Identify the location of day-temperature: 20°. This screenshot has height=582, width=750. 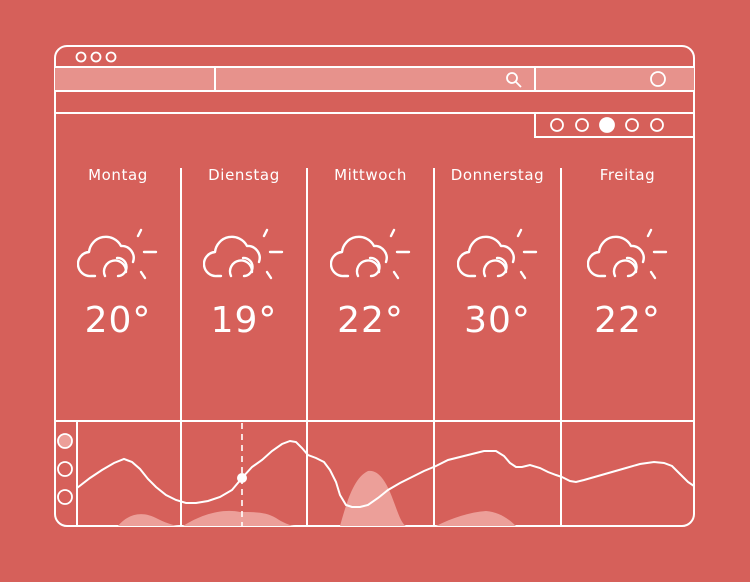
(118, 320).